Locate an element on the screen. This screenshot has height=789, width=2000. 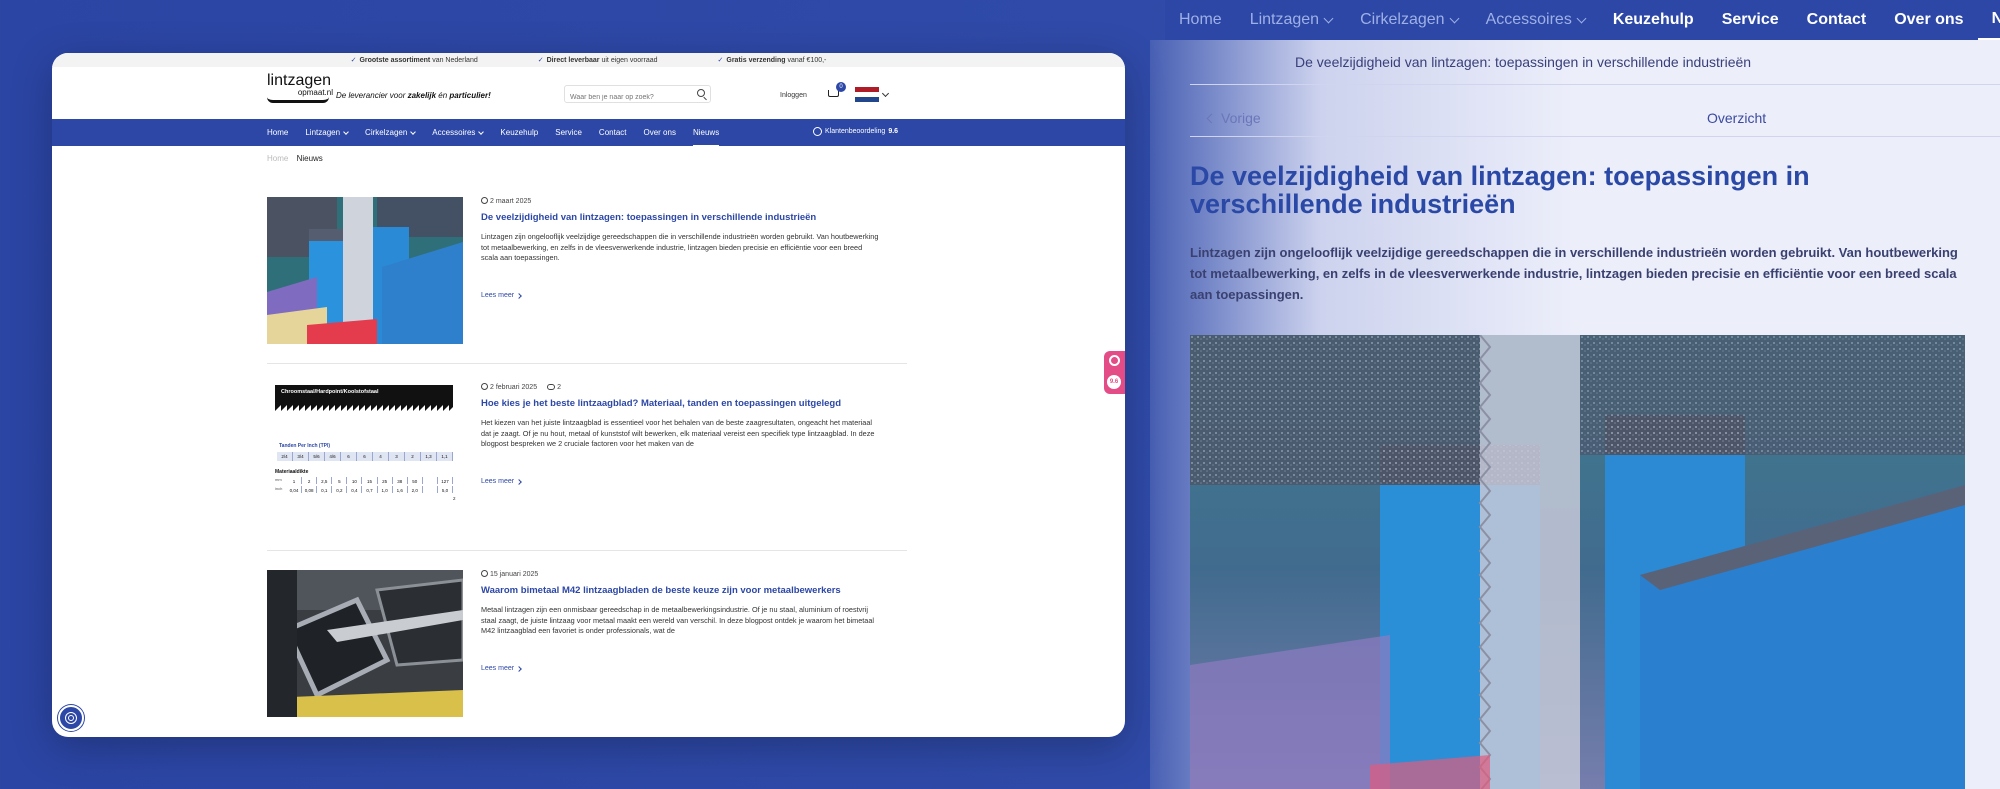
usp-item: ✓ Grootste assortiment van Nederland is located at coordinates (414, 60).